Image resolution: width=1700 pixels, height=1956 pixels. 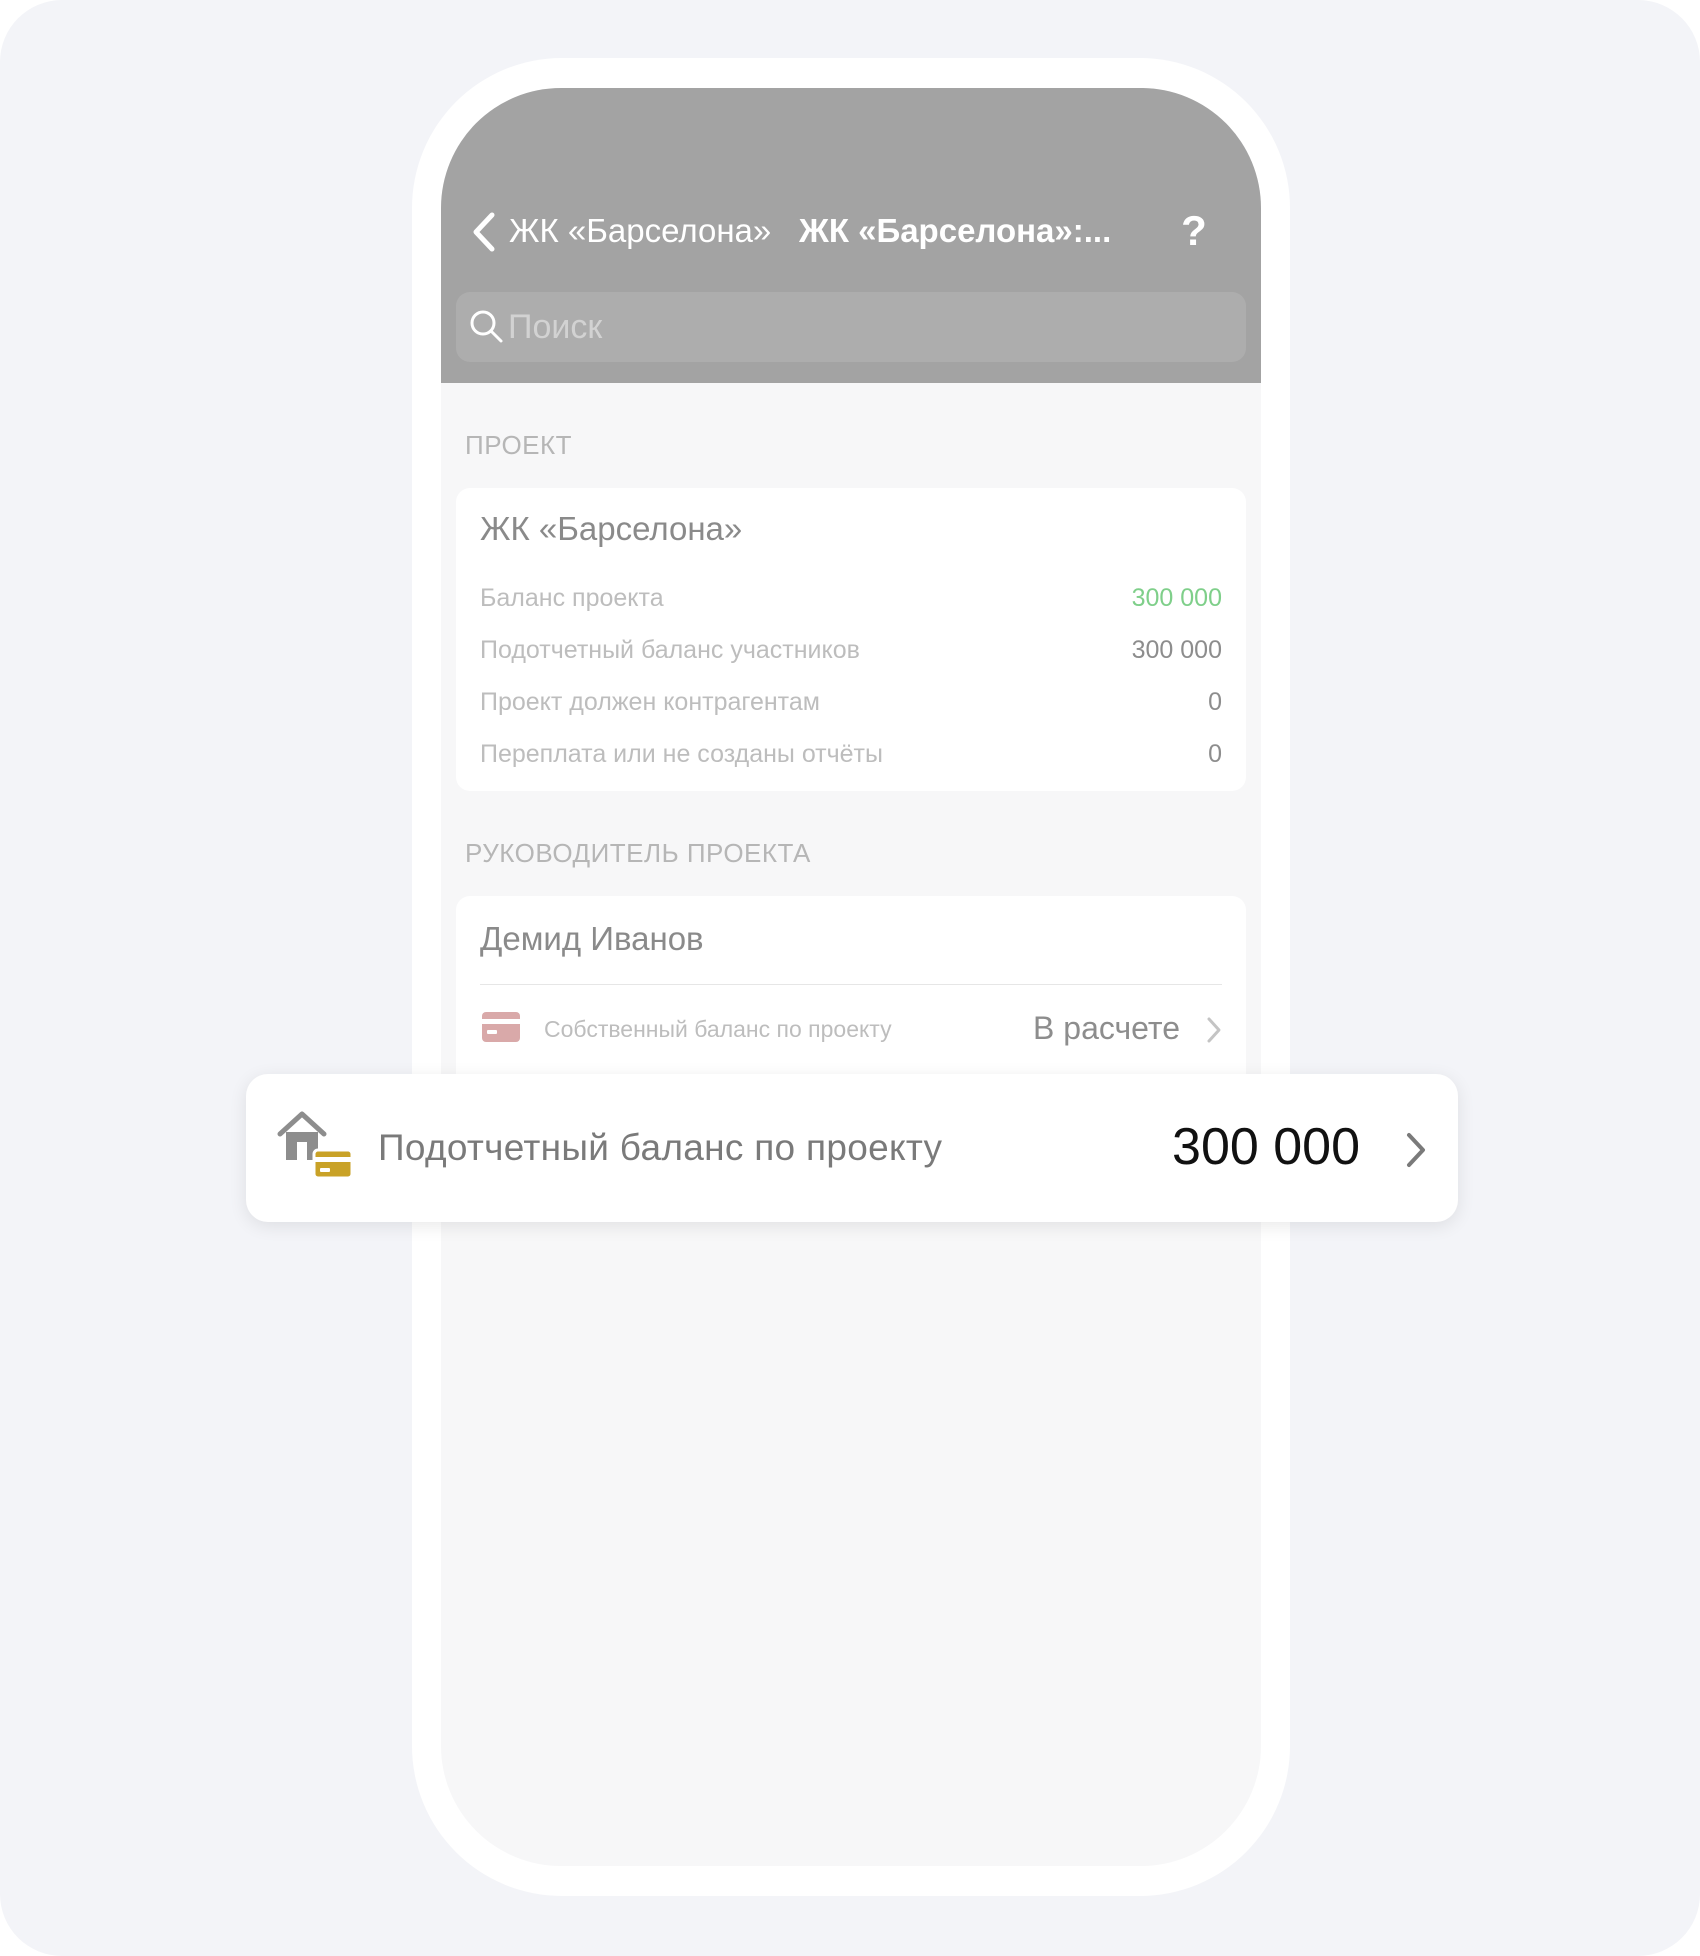 I want to click on stat-label: Переплата или не созданы отчёты, so click(x=681, y=754).